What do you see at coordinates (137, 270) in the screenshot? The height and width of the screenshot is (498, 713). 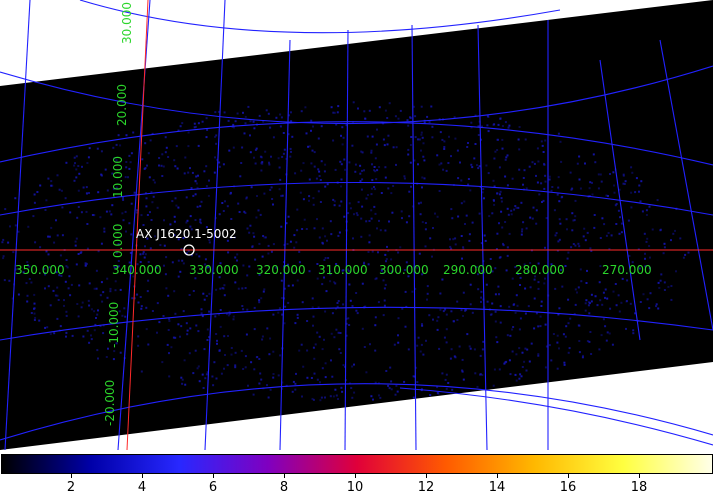 I see `x-axis-label: 340.000` at bounding box center [137, 270].